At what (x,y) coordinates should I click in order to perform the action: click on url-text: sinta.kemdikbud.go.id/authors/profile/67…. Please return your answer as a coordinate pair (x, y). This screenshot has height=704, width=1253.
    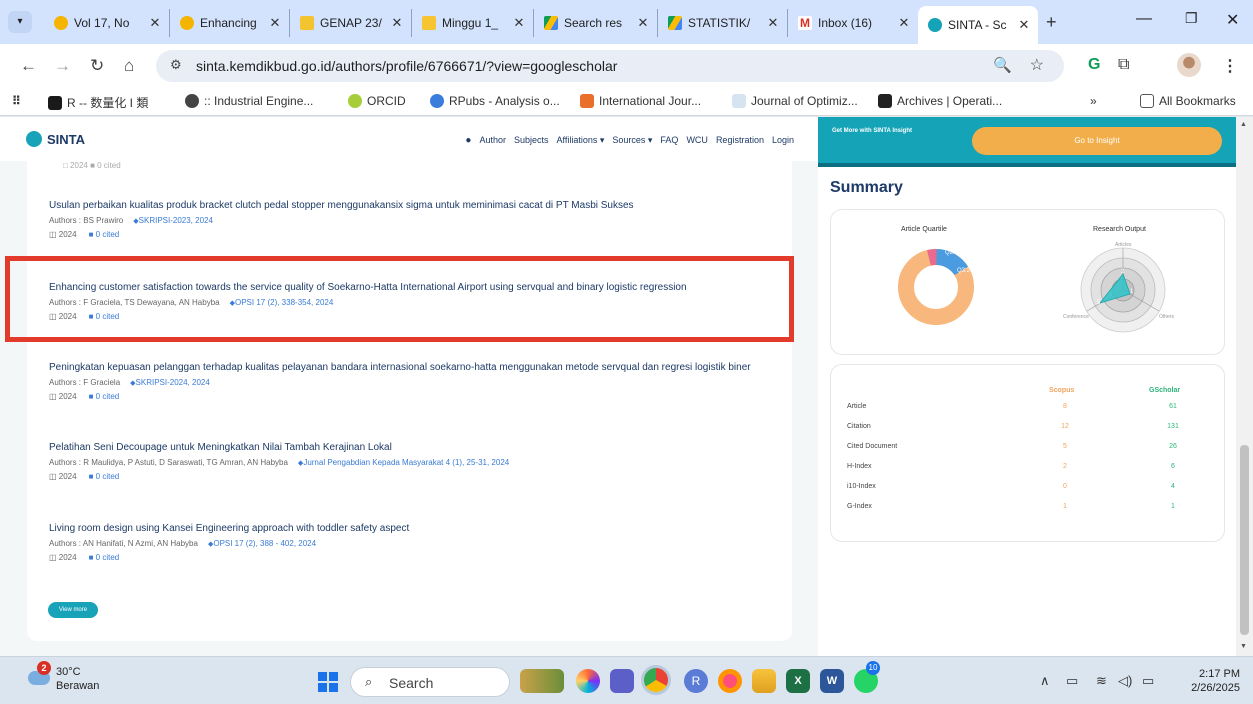
    Looking at the image, I should click on (406, 66).